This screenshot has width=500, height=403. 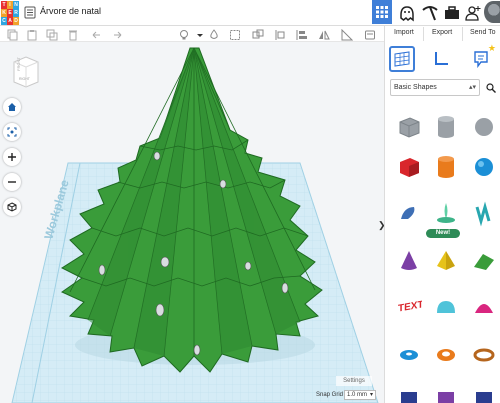 What do you see at coordinates (70, 11) in the screenshot?
I see `document-title: Árvore de natal` at bounding box center [70, 11].